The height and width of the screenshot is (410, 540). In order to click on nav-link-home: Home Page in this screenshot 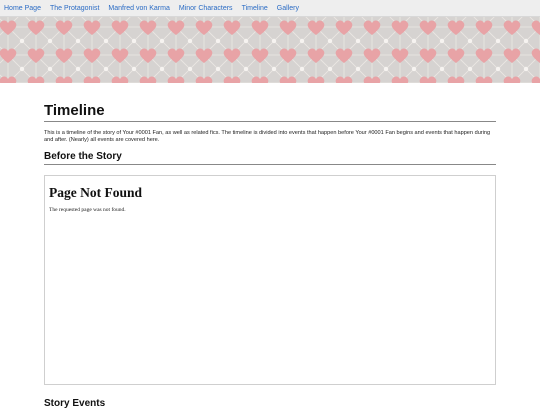, I will do `click(22, 8)`.